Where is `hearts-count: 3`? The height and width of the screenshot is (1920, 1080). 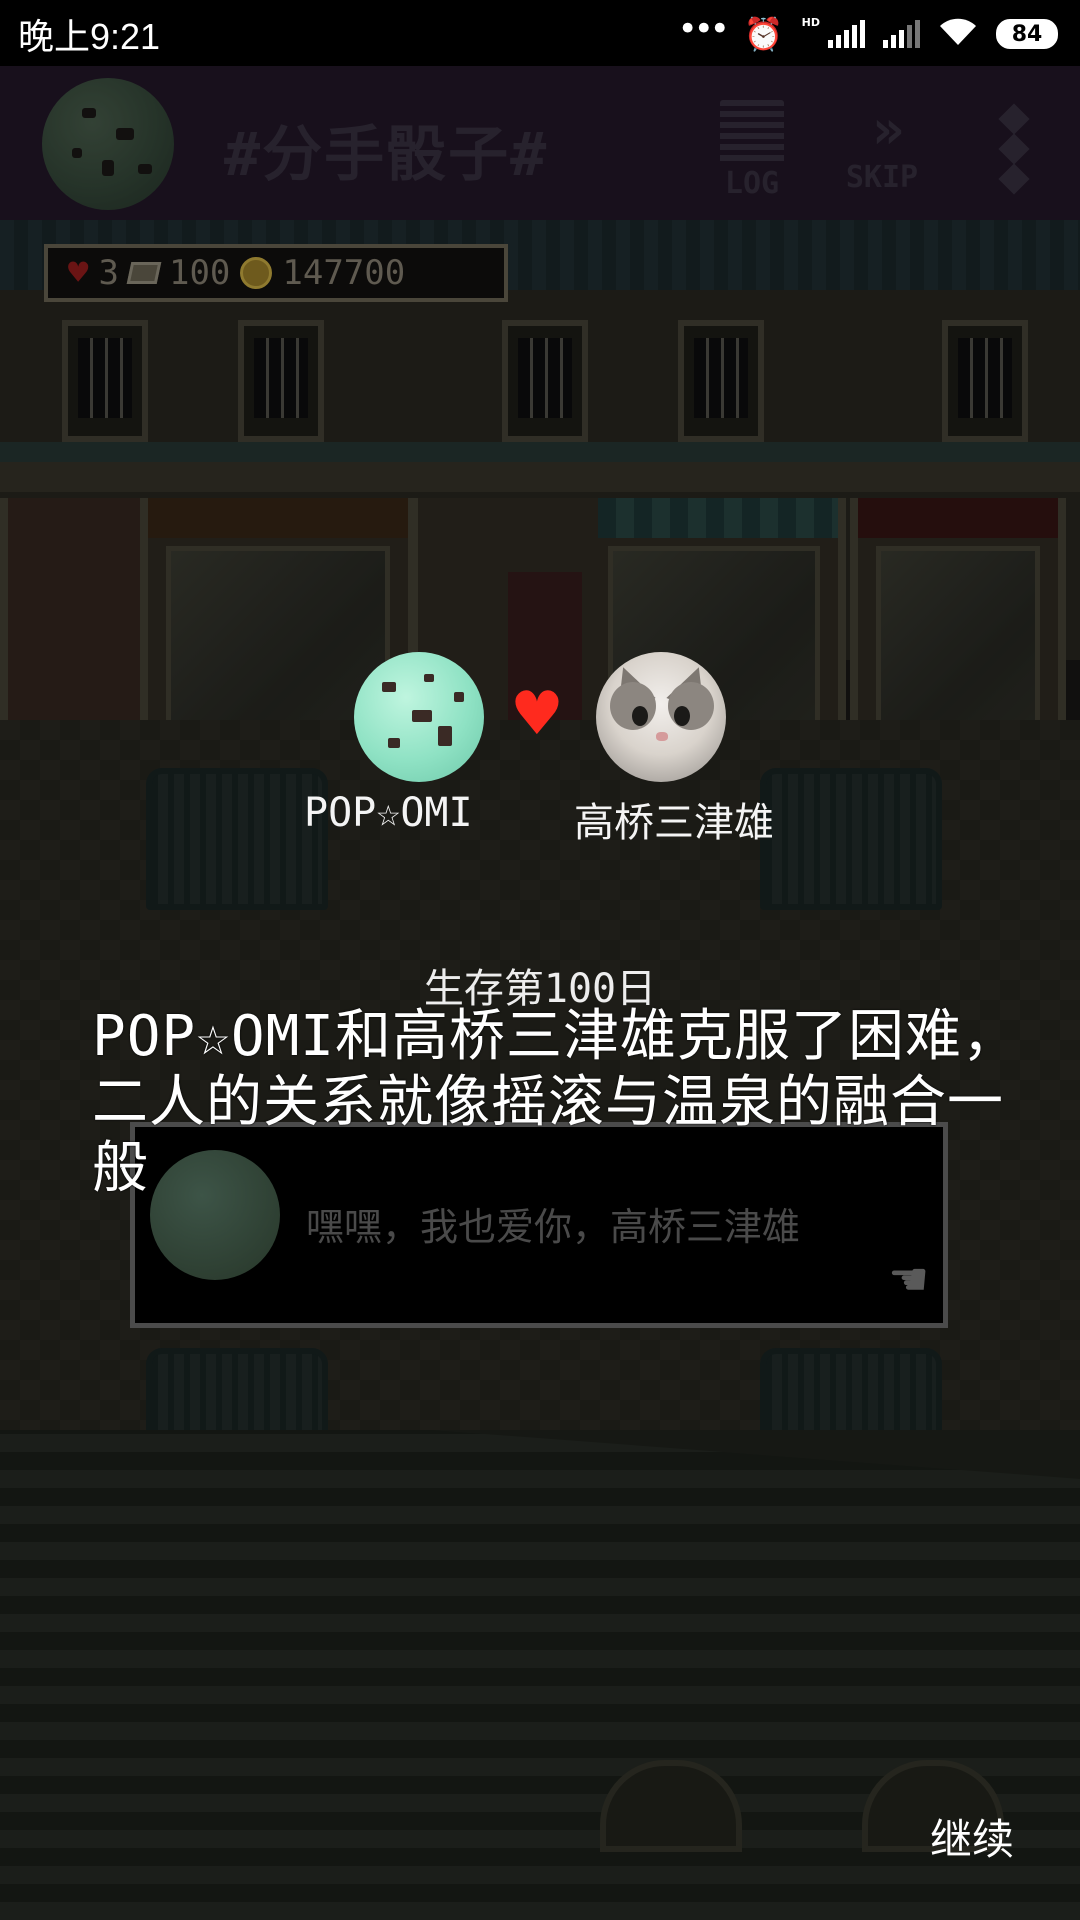 hearts-count: 3 is located at coordinates (108, 273).